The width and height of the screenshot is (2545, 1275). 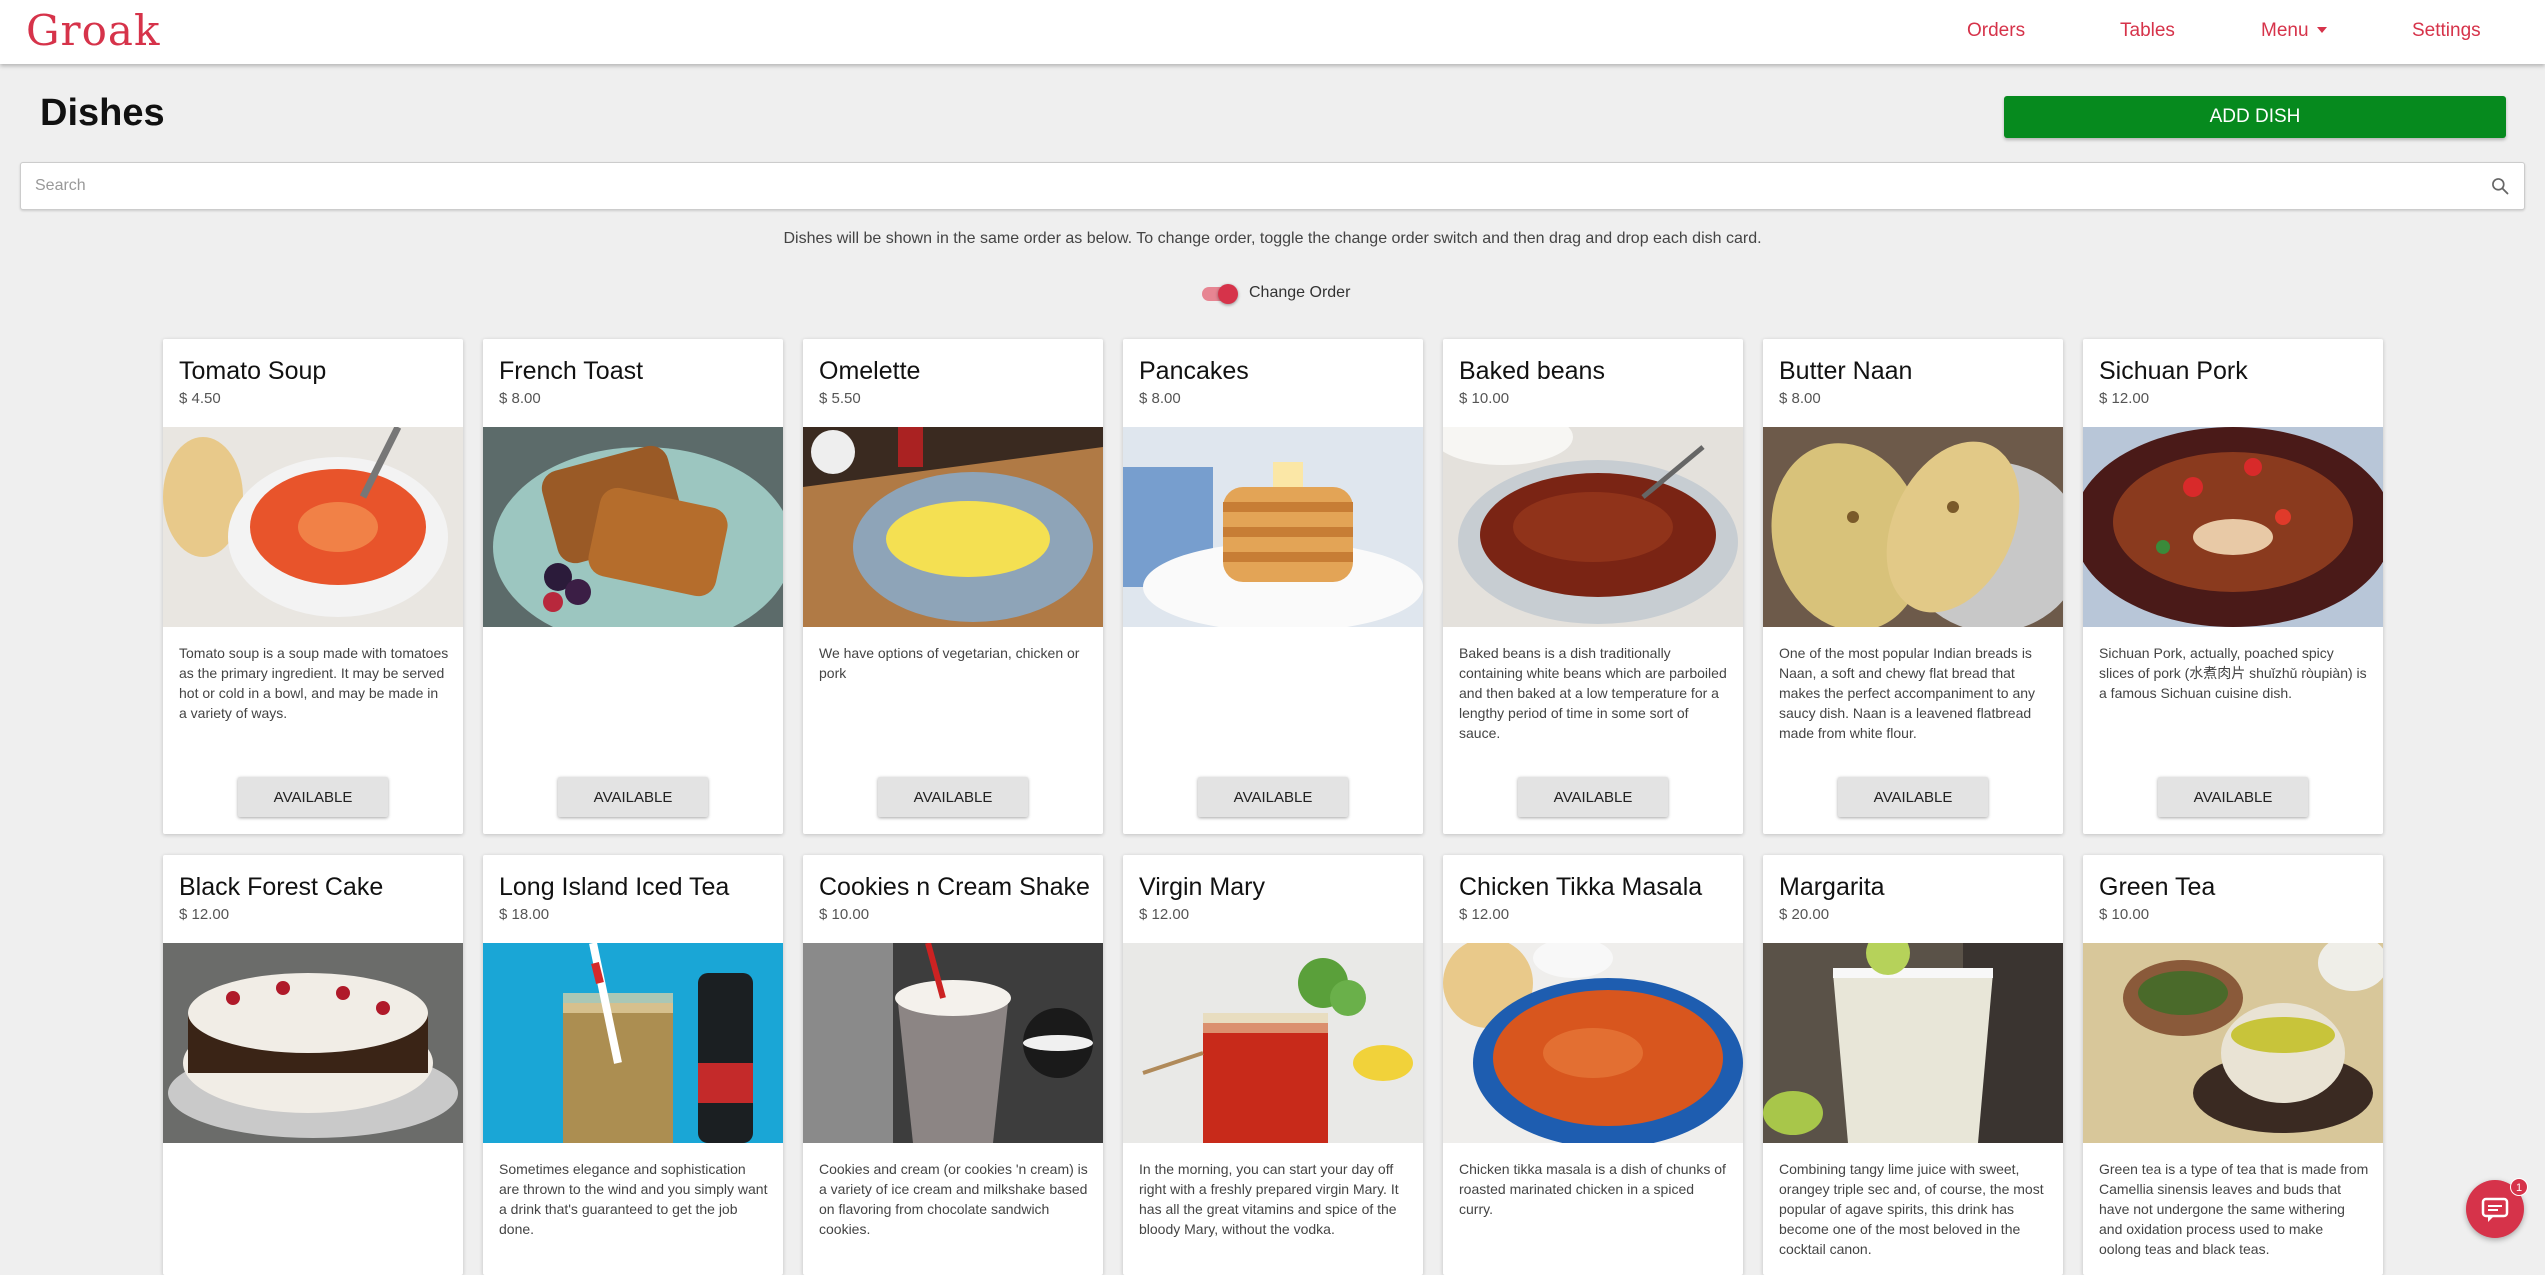 What do you see at coordinates (1202, 887) in the screenshot?
I see `dish-name: Virgin Mary` at bounding box center [1202, 887].